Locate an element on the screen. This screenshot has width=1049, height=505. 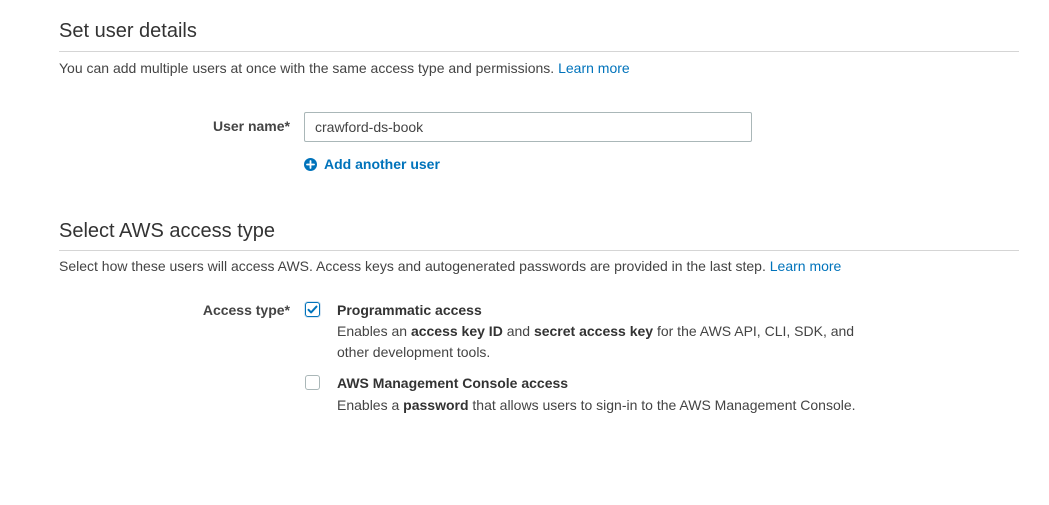
add-another-user-label: Add another user is located at coordinates (382, 164).